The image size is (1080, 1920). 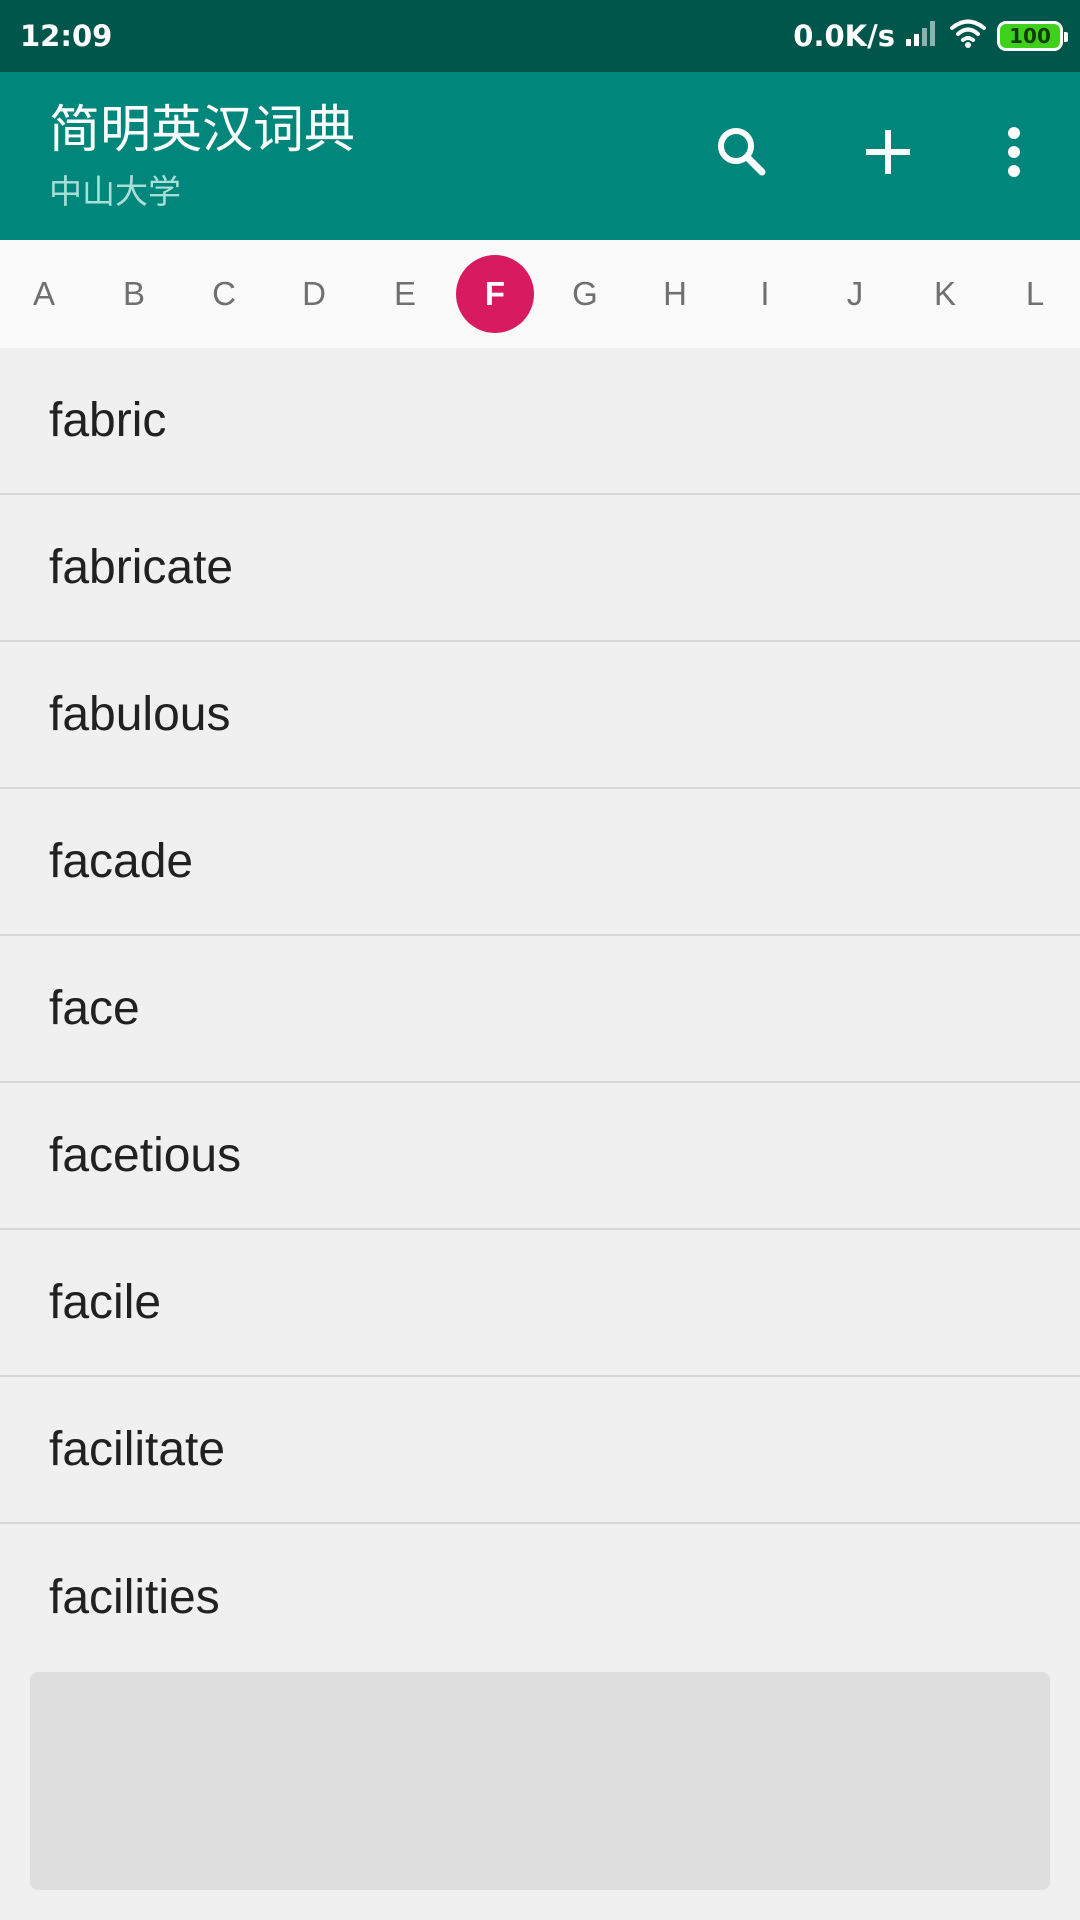 I want to click on more-options-button, so click(x=1014, y=154).